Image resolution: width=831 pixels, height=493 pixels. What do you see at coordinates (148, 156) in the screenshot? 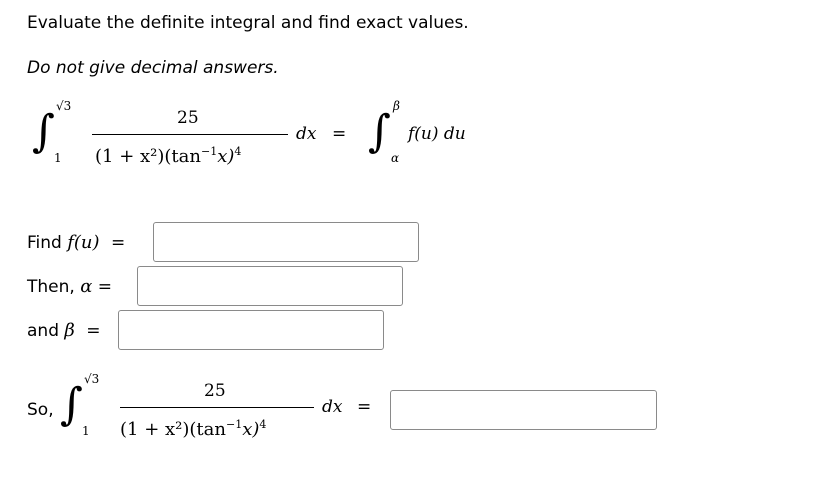
I see `denominator-main: (1 + x²)(tan` at bounding box center [148, 156].